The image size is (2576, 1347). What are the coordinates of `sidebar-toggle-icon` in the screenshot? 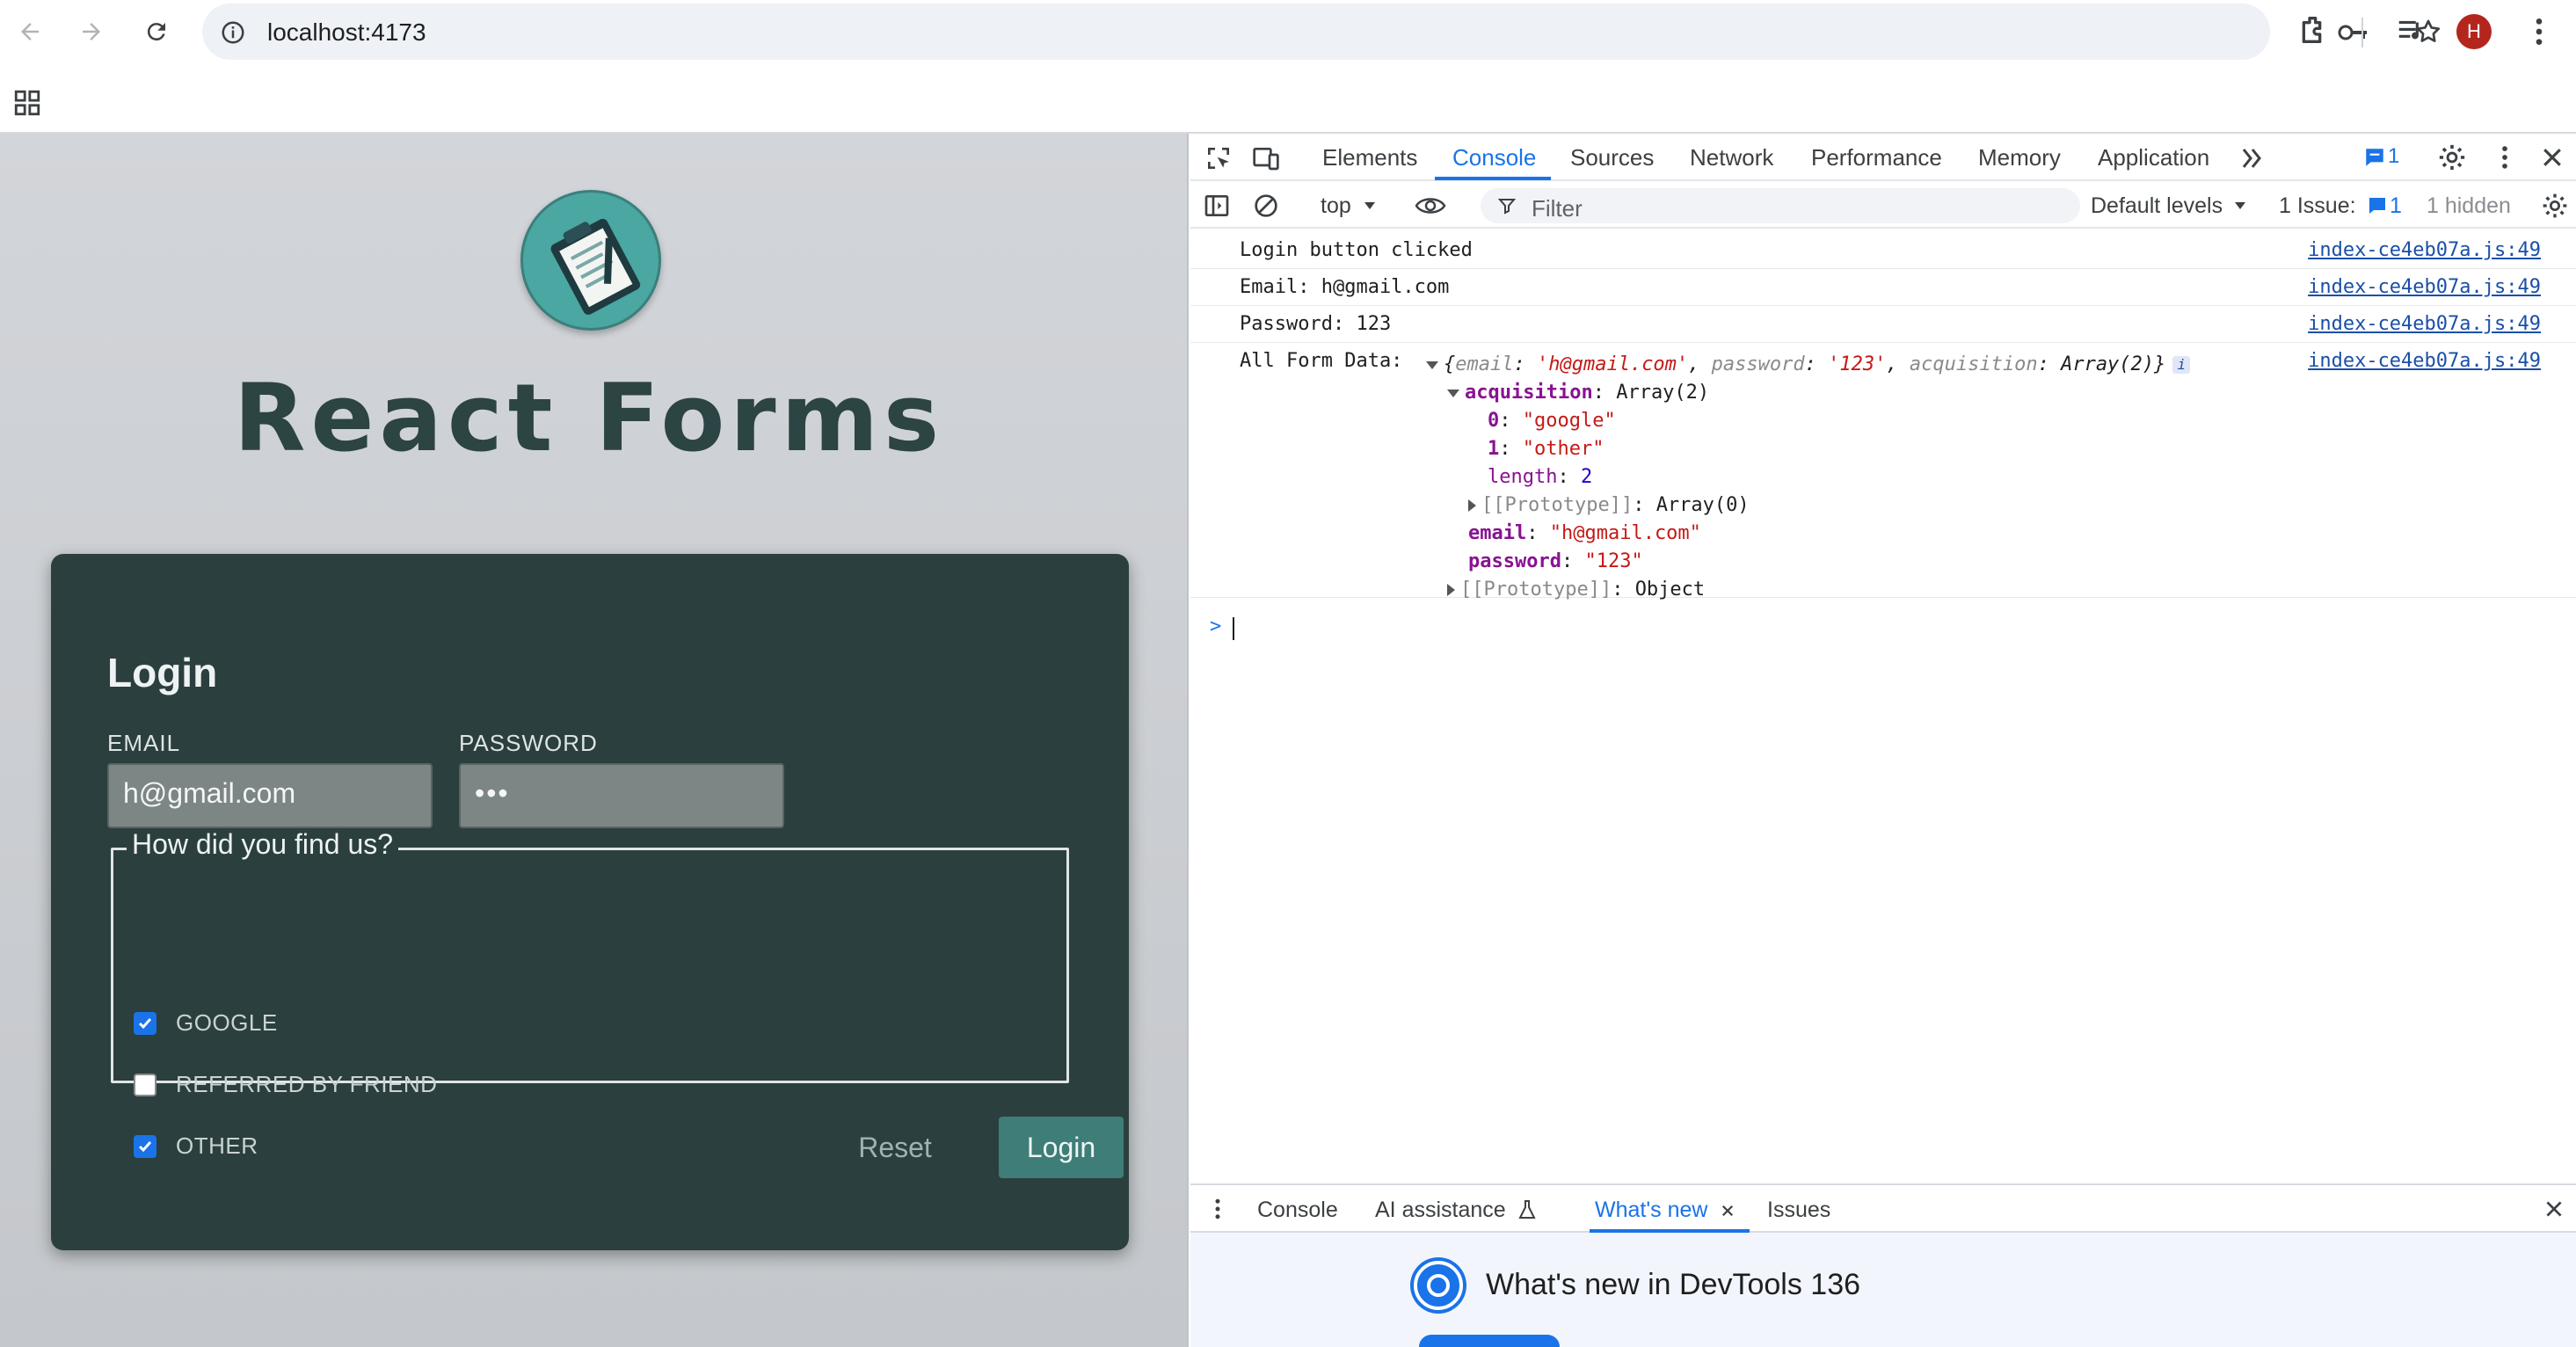 It's located at (1217, 206).